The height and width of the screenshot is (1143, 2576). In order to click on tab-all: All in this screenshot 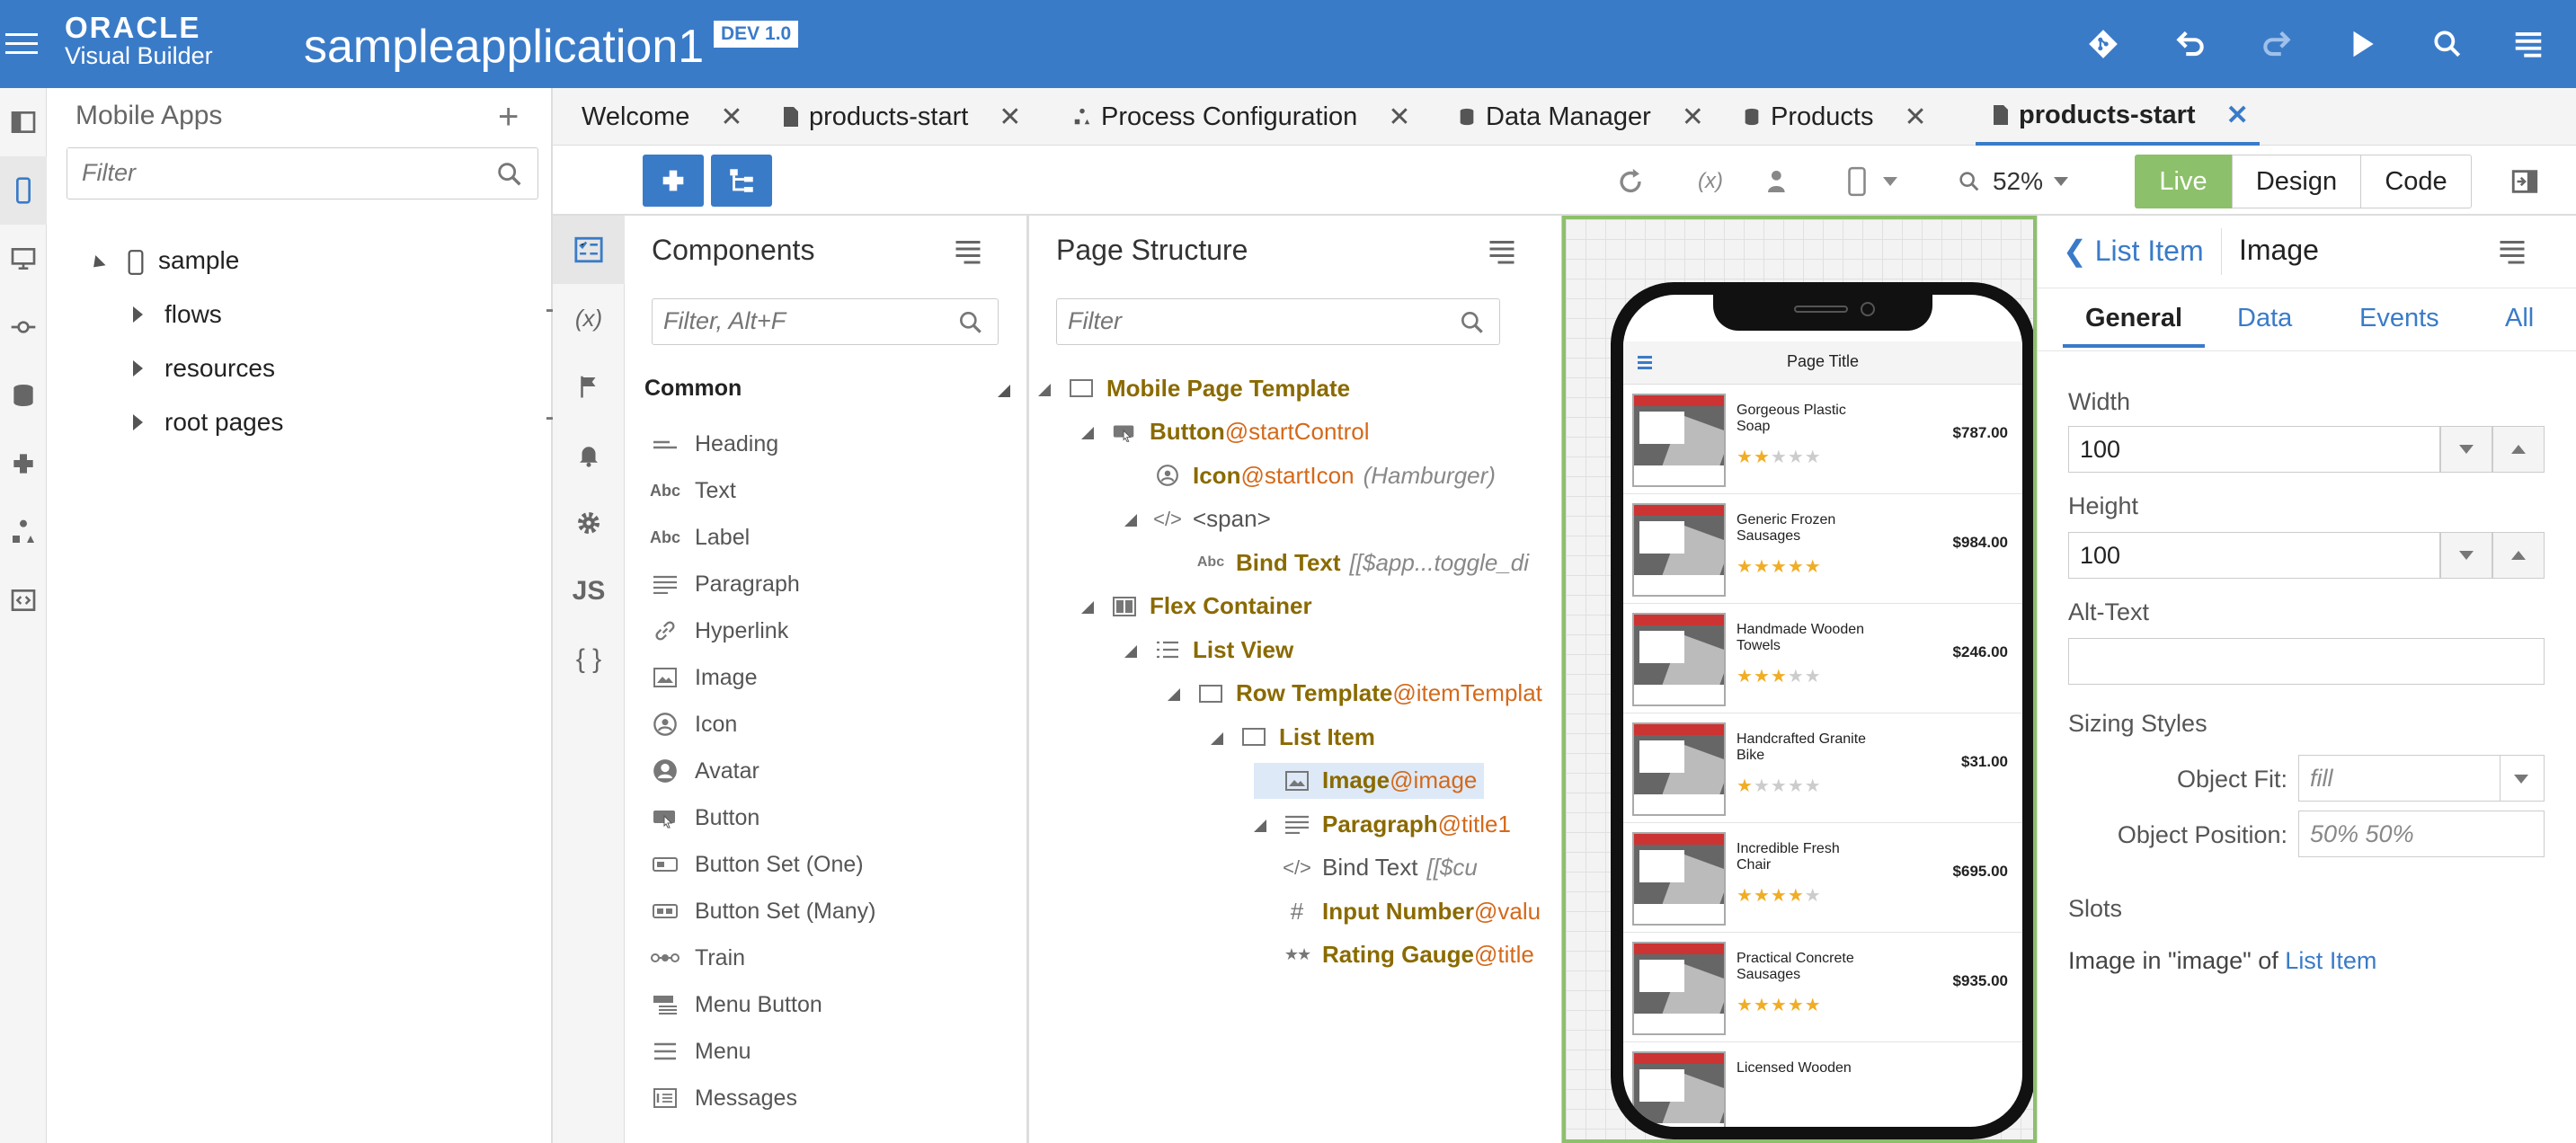, I will do `click(2519, 319)`.